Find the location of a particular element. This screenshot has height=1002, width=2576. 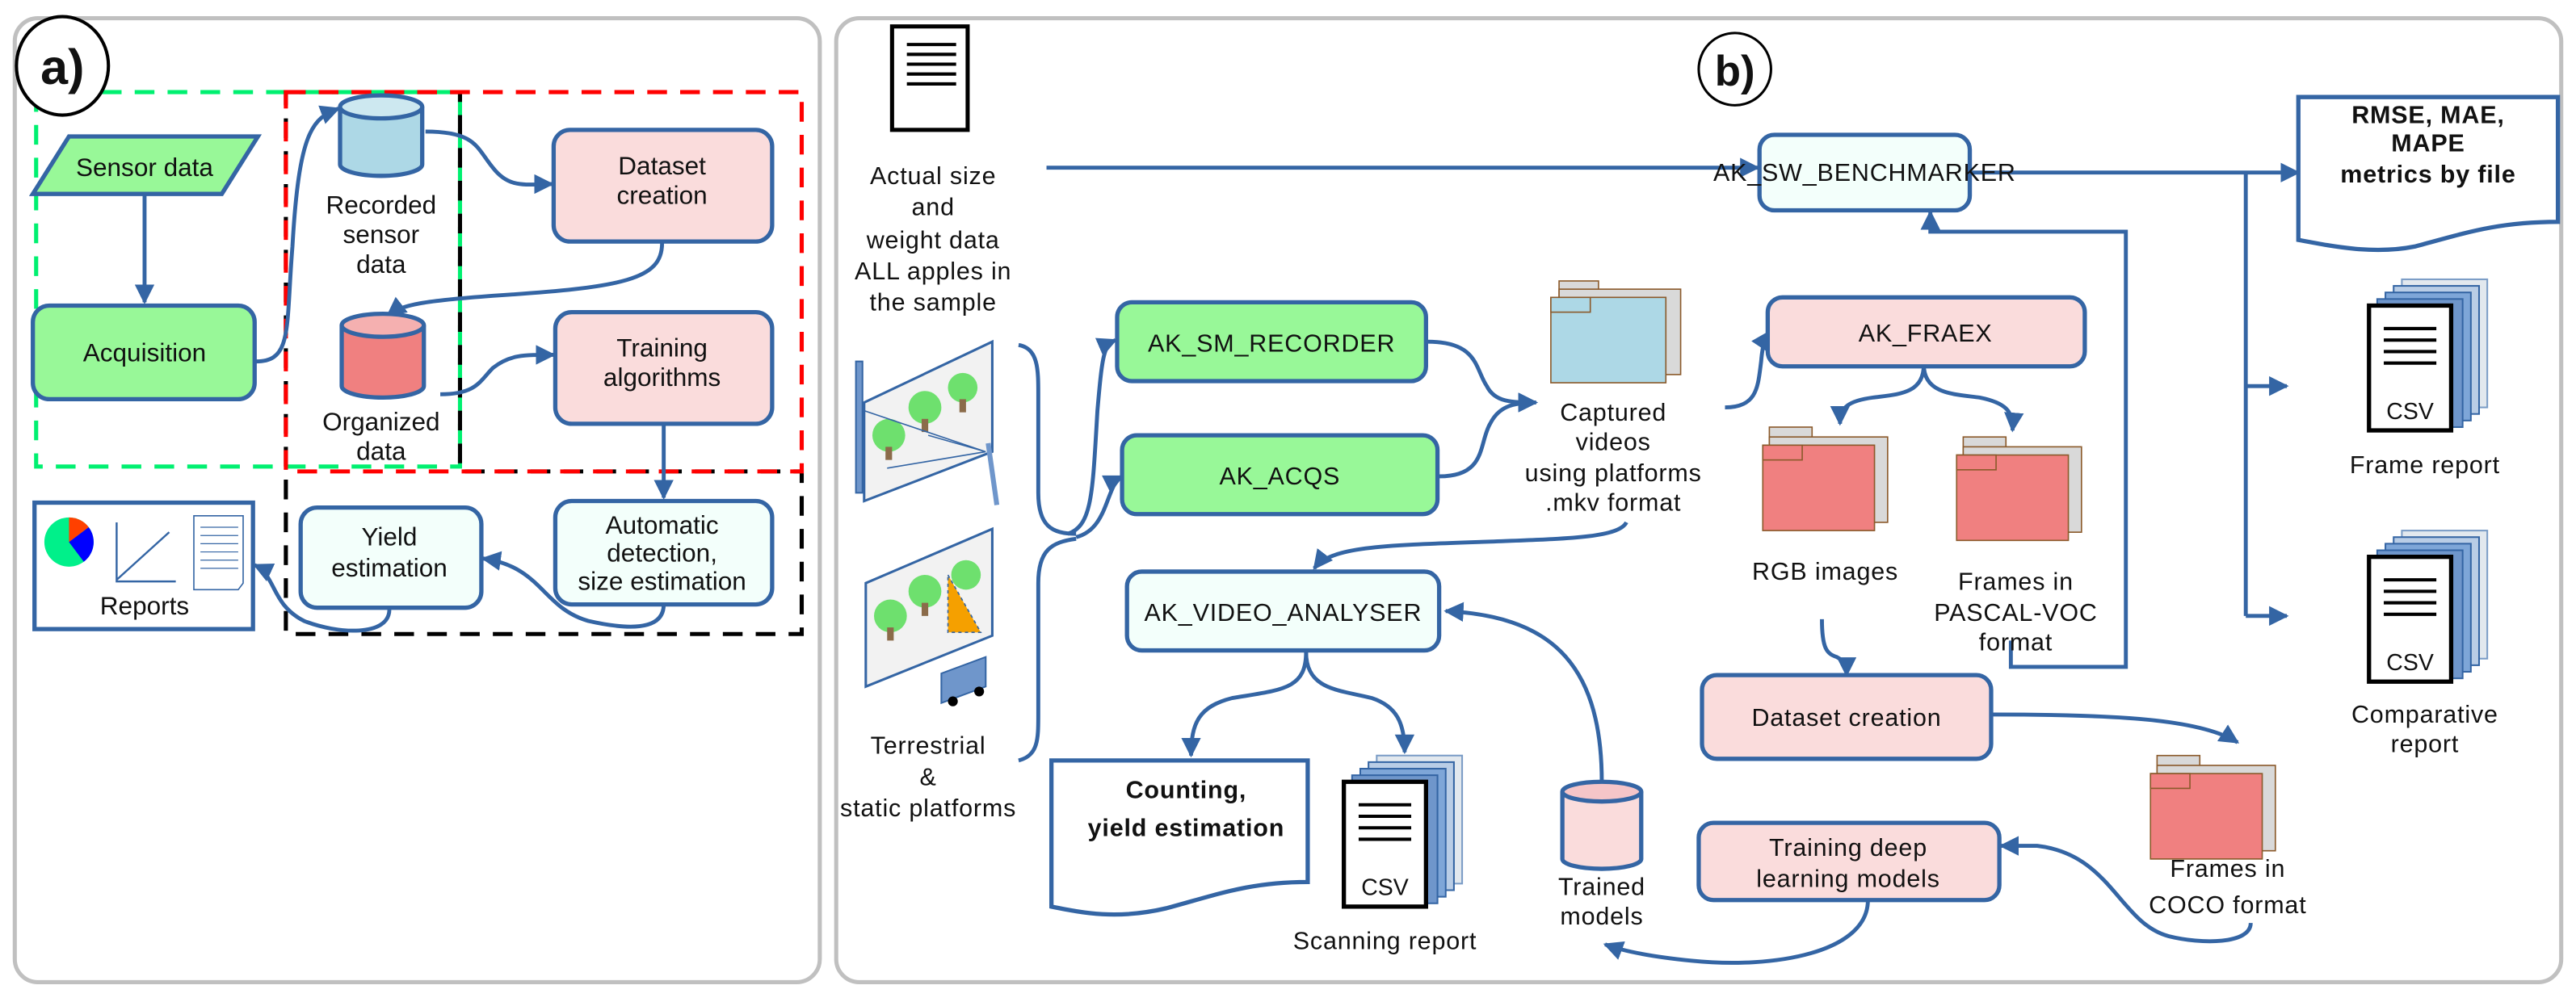

svg-text: static platforms is located at coordinates (928, 808).